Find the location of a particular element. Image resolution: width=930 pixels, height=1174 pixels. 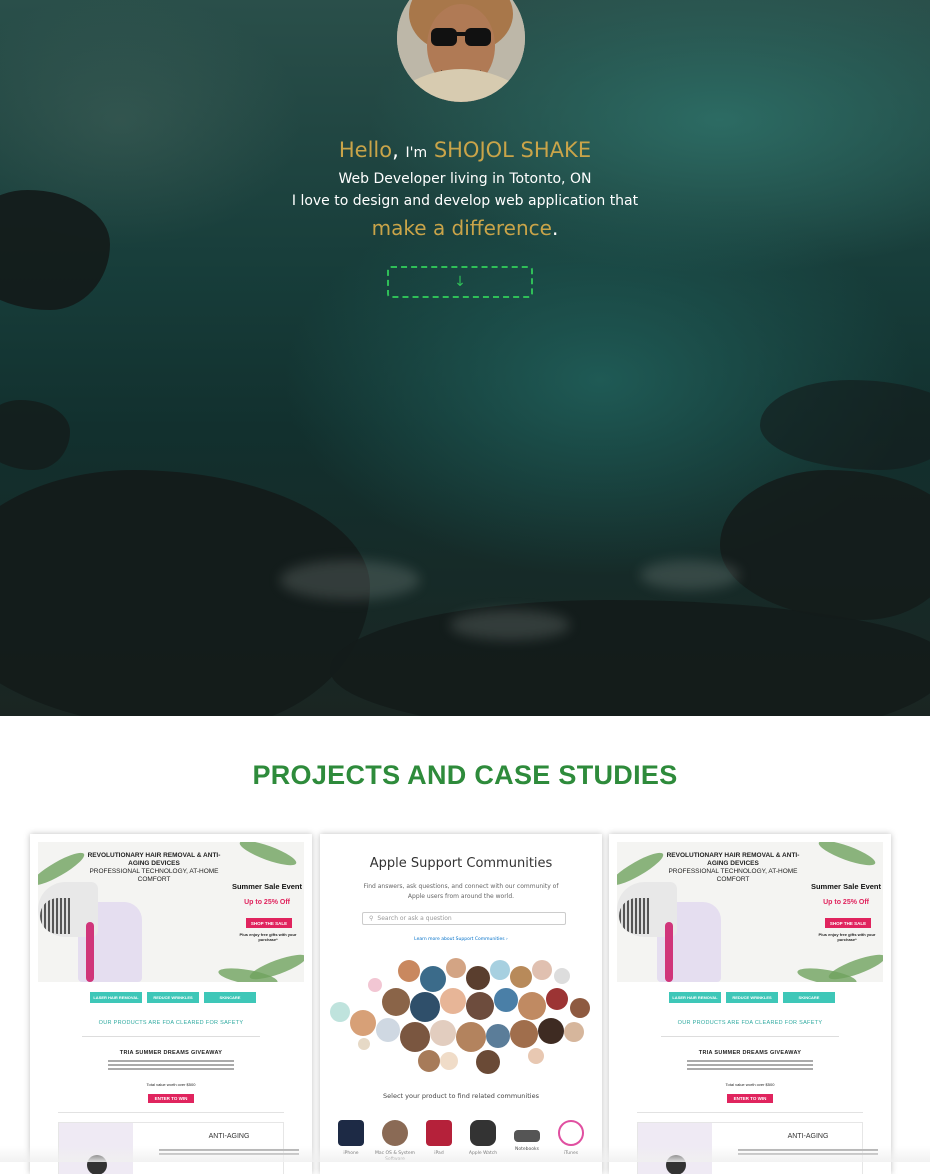

apple-watch-icon is located at coordinates (483, 1133).